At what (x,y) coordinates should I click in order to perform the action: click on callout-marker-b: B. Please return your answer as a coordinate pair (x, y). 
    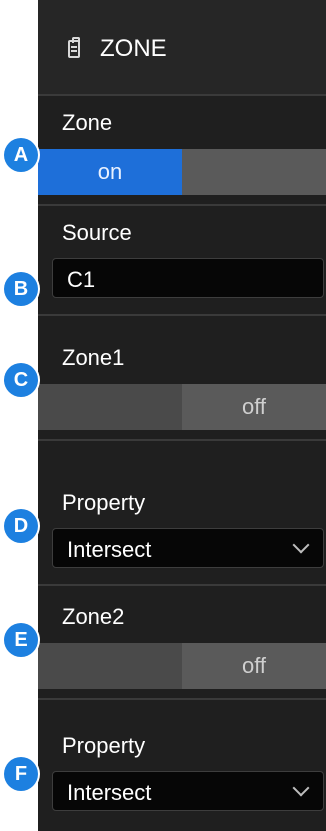
    Looking at the image, I should click on (21, 289).